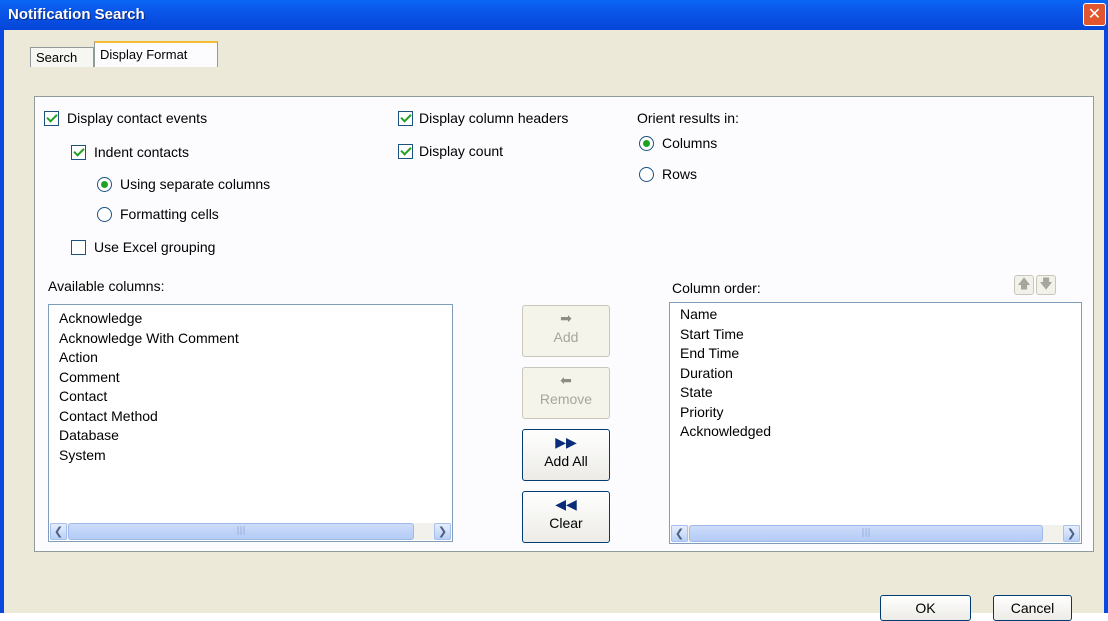 The width and height of the screenshot is (1108, 621). Describe the element at coordinates (149, 339) in the screenshot. I see `list-item: Acknowledge With Comment` at that location.